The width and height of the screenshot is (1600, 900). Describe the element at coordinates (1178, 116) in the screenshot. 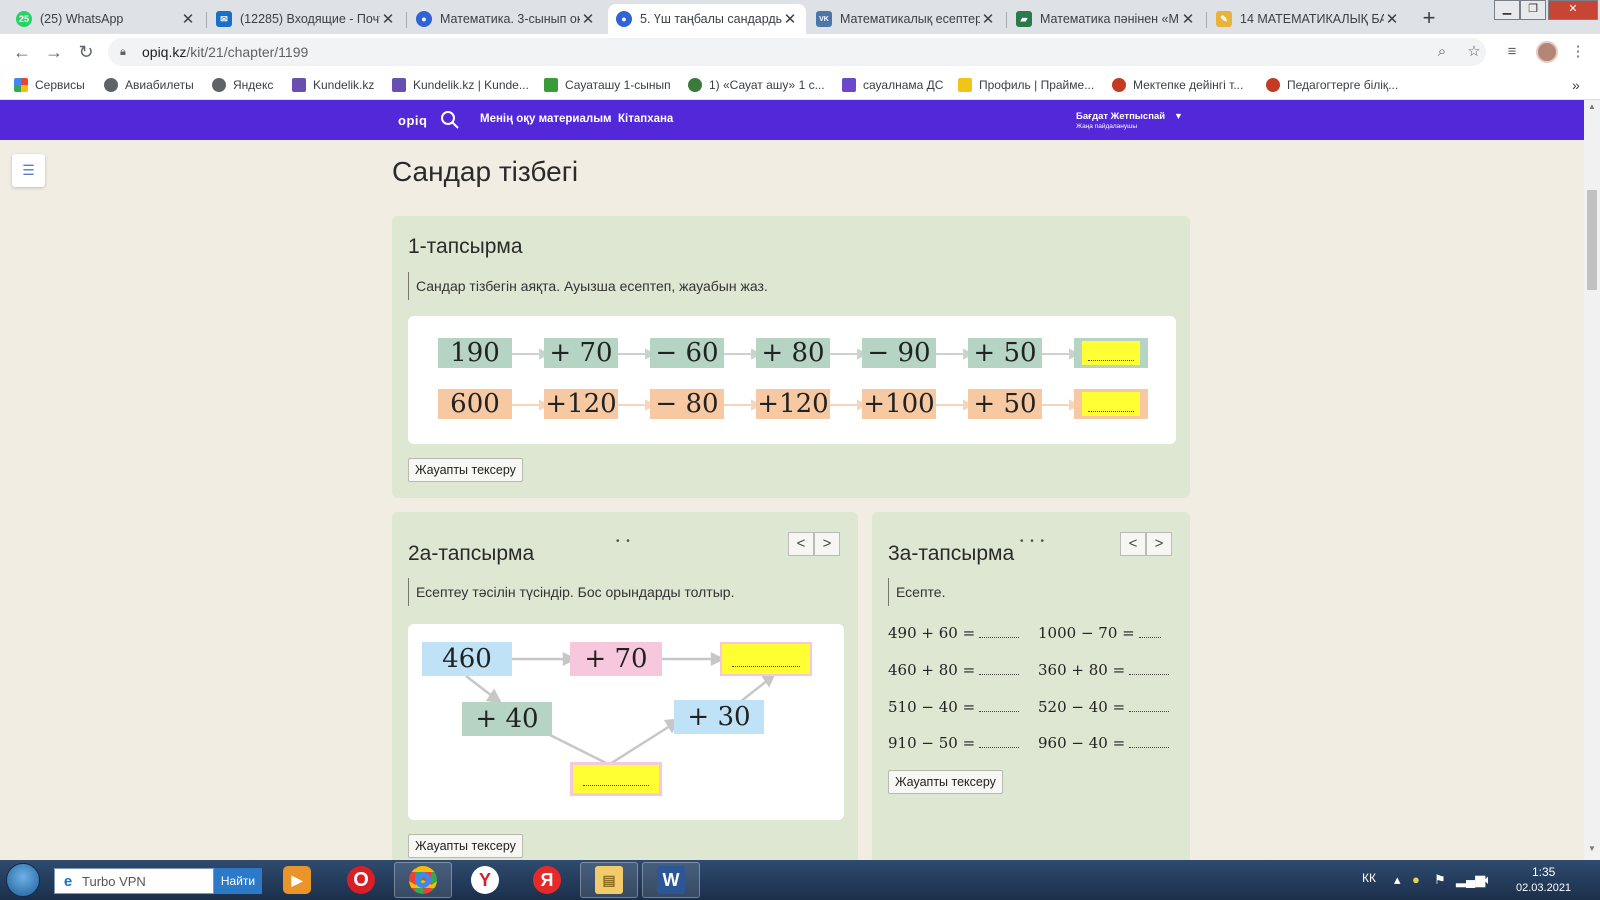

I see `chevron-down-icon: ▼` at that location.